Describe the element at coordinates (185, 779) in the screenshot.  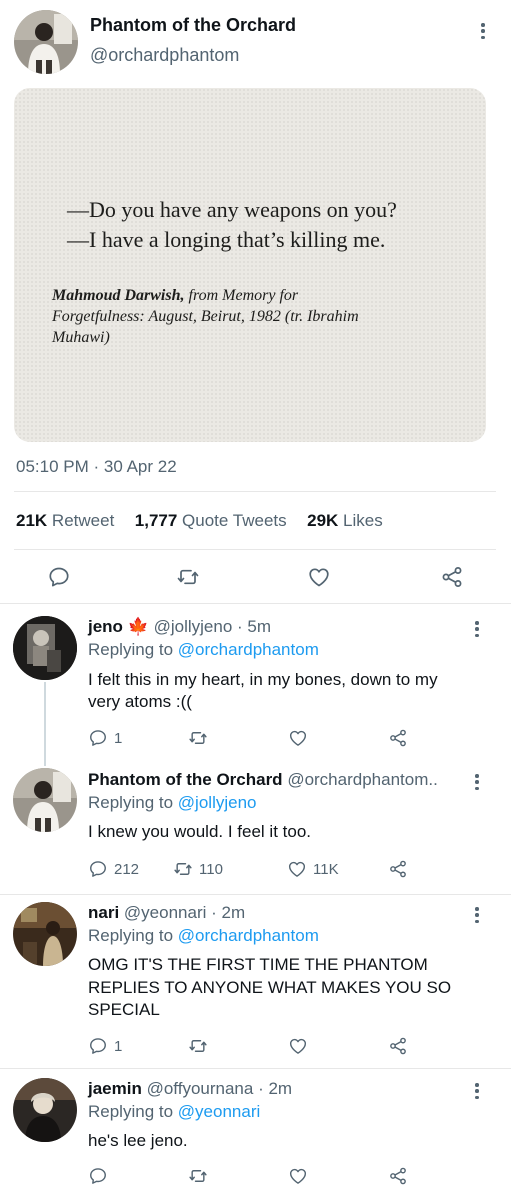
I see `reply-author-name: Phantom of the Orchard` at that location.